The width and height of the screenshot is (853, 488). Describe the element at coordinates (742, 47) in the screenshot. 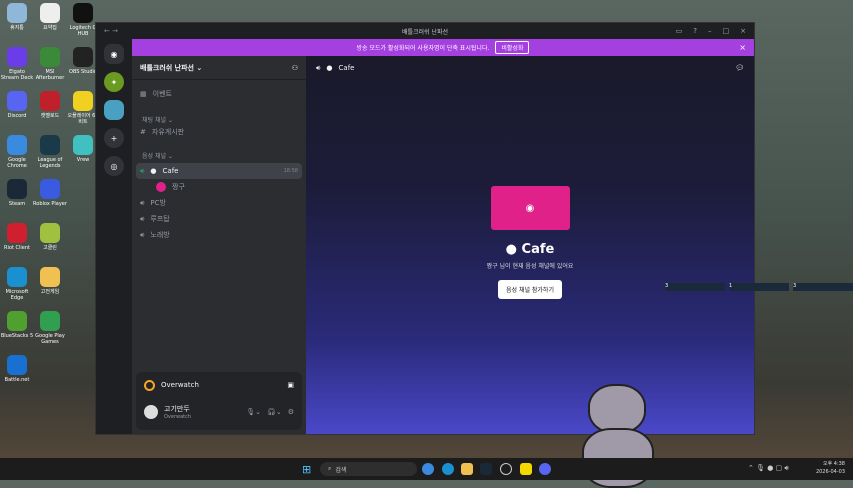

I see `close-icon: ×` at that location.